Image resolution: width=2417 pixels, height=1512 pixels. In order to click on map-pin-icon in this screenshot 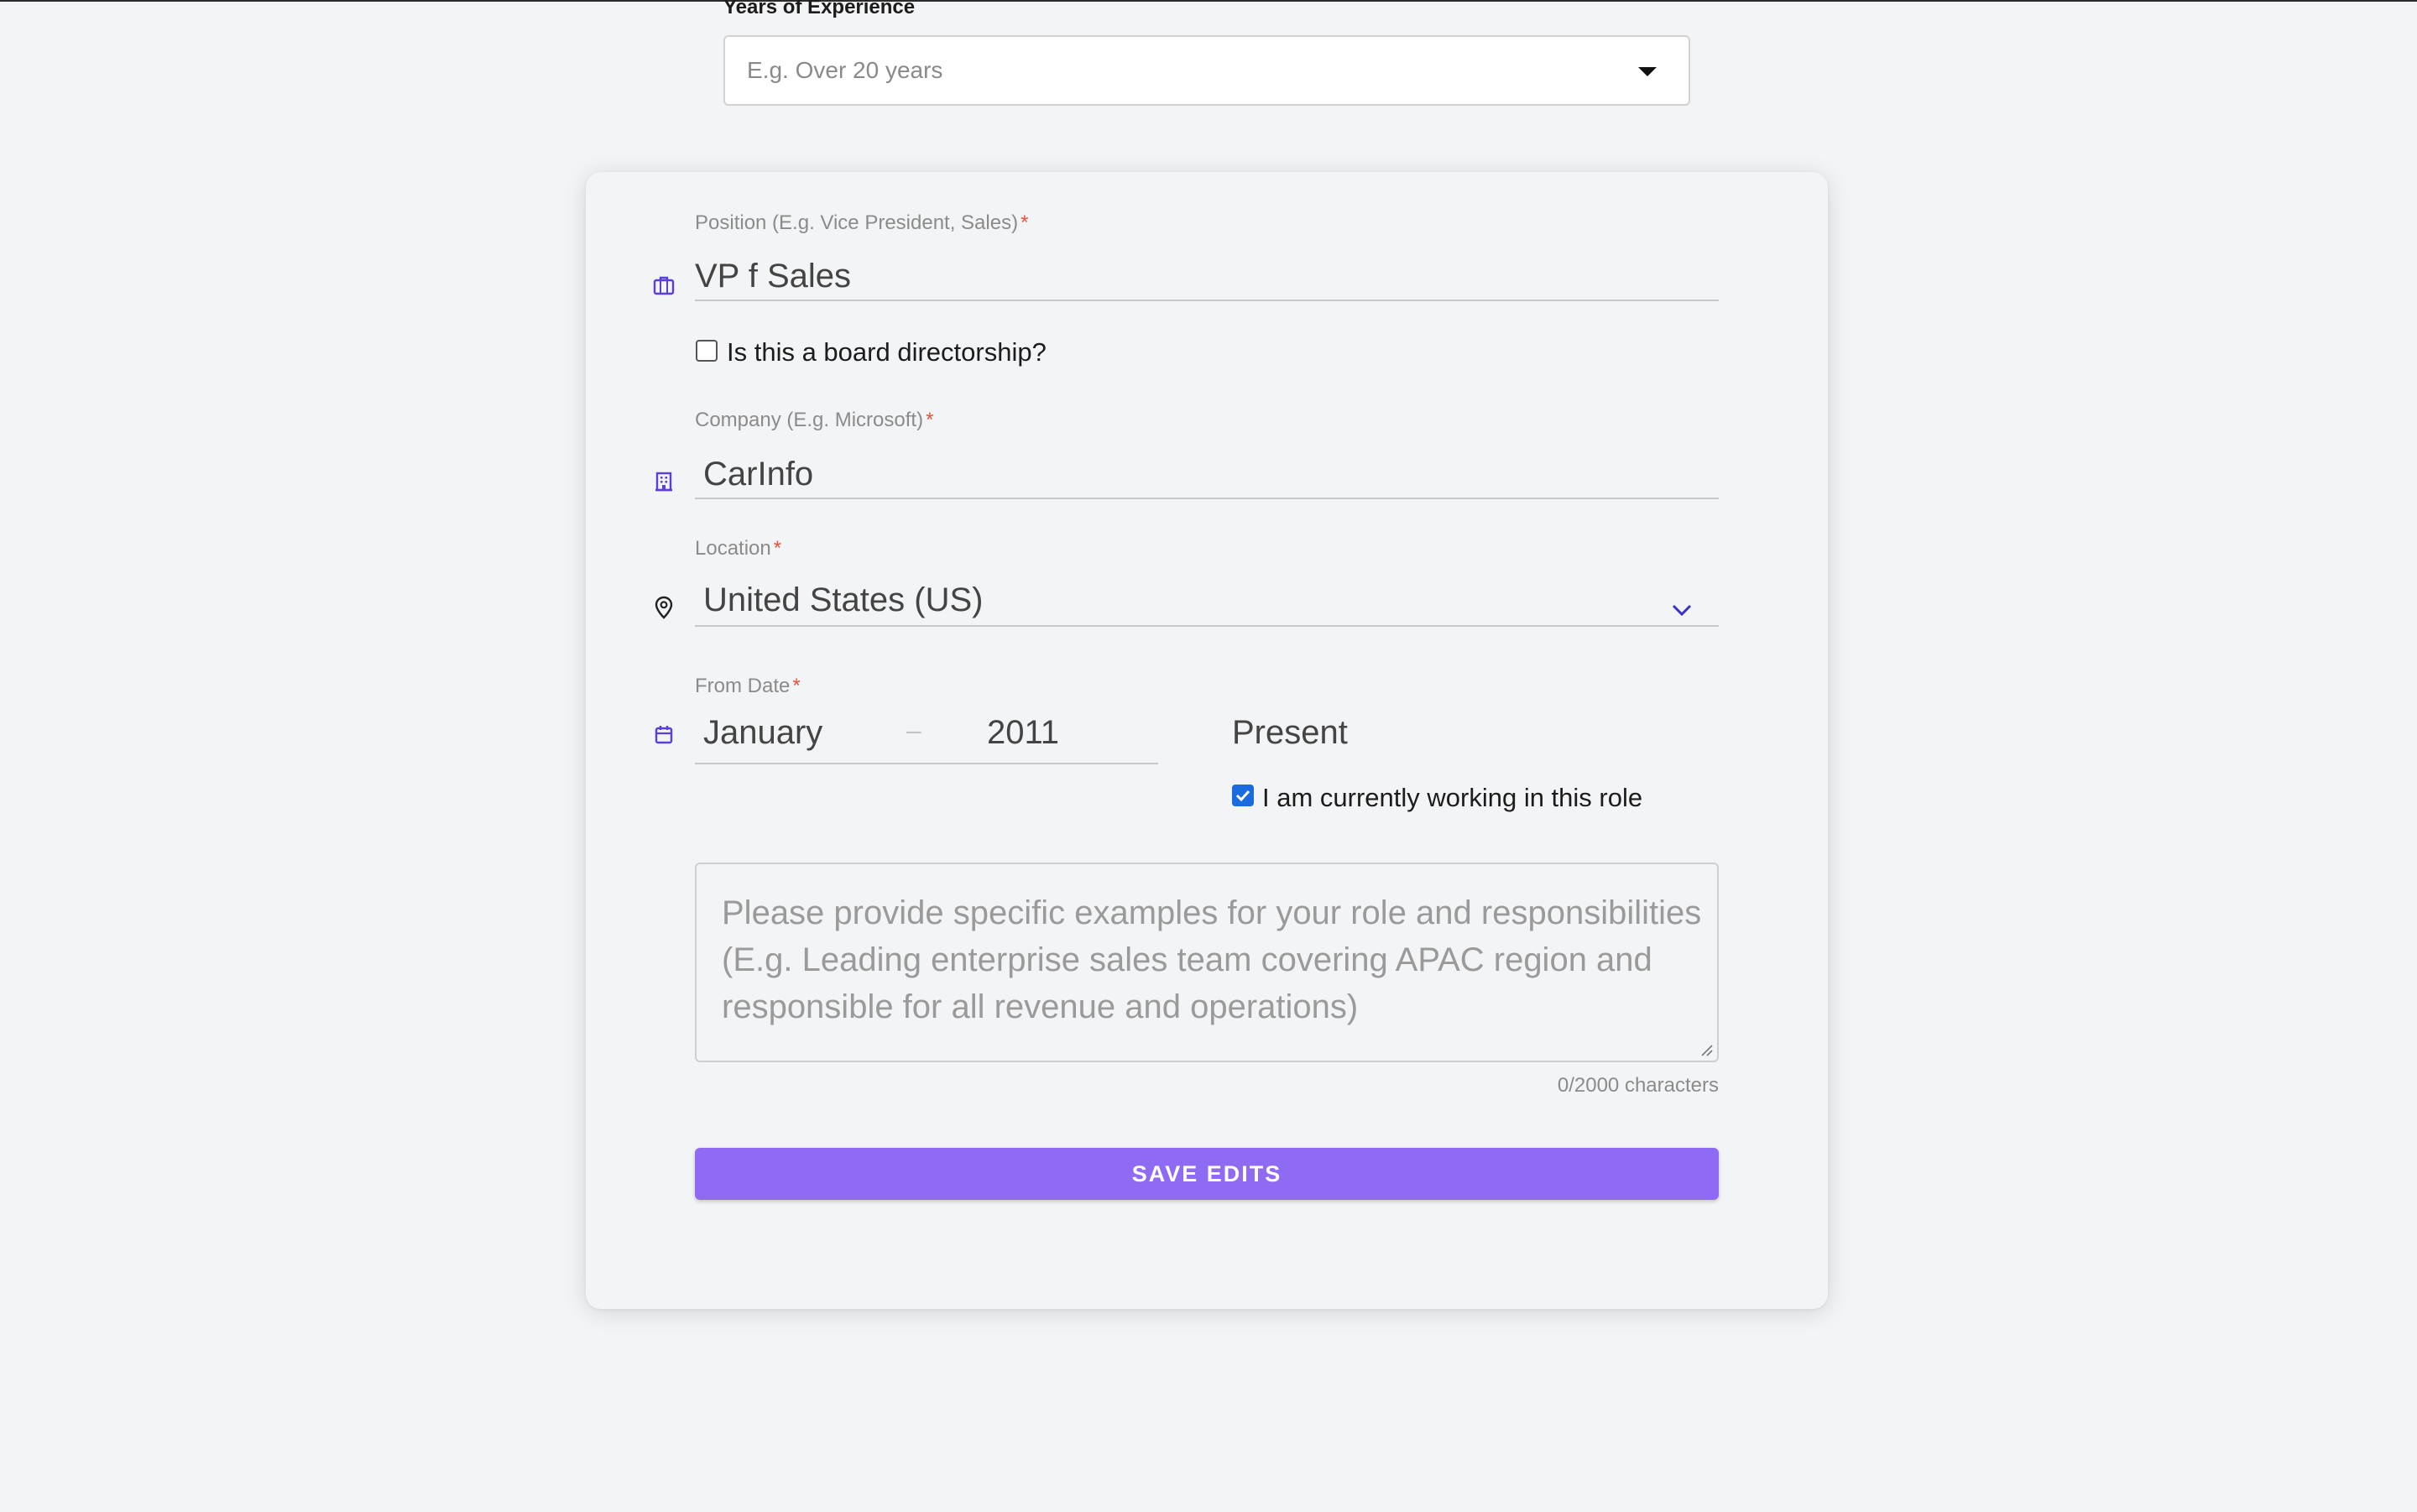, I will do `click(664, 608)`.